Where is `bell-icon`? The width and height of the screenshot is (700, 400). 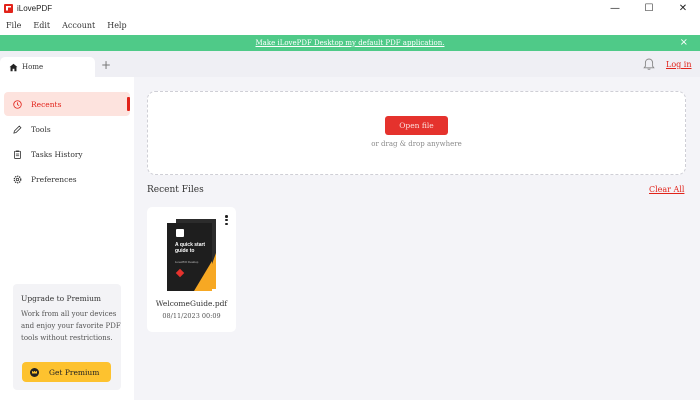
bell-icon is located at coordinates (649, 64).